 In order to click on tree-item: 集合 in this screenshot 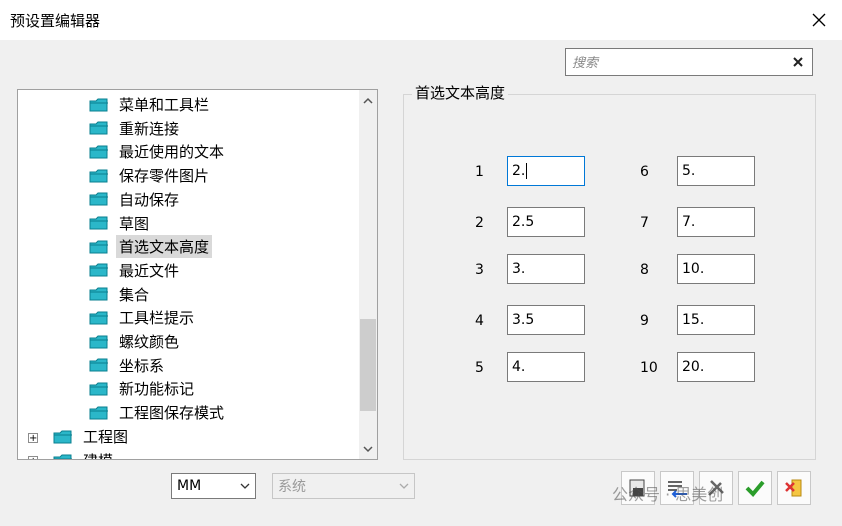, I will do `click(120, 294)`.